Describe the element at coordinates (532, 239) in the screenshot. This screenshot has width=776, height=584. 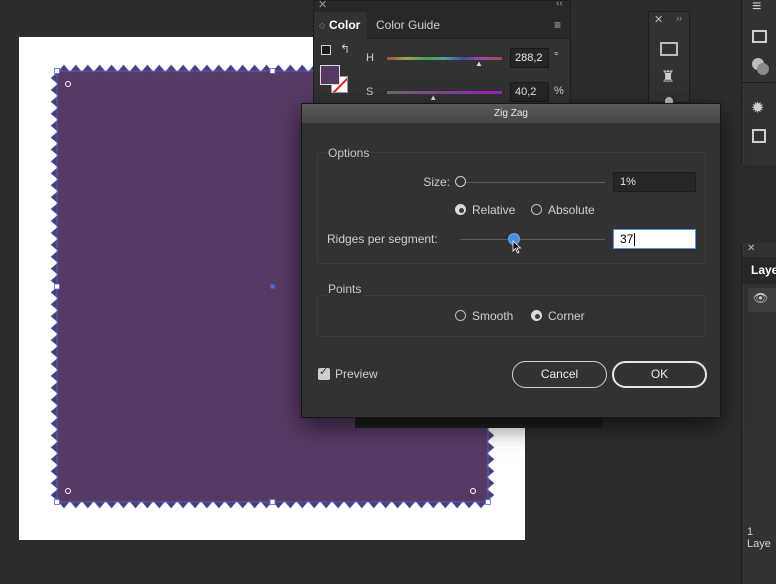
I see `ridges-slider-track` at that location.